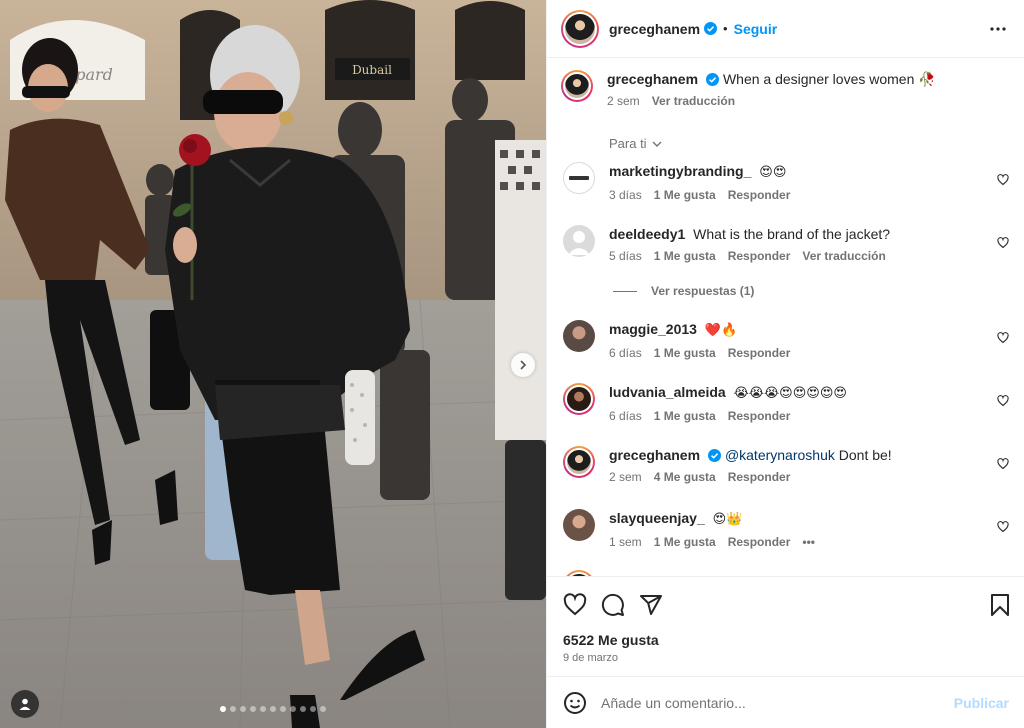 The width and height of the screenshot is (1024, 728). What do you see at coordinates (777, 702) in the screenshot?
I see `add-comment-input` at bounding box center [777, 702].